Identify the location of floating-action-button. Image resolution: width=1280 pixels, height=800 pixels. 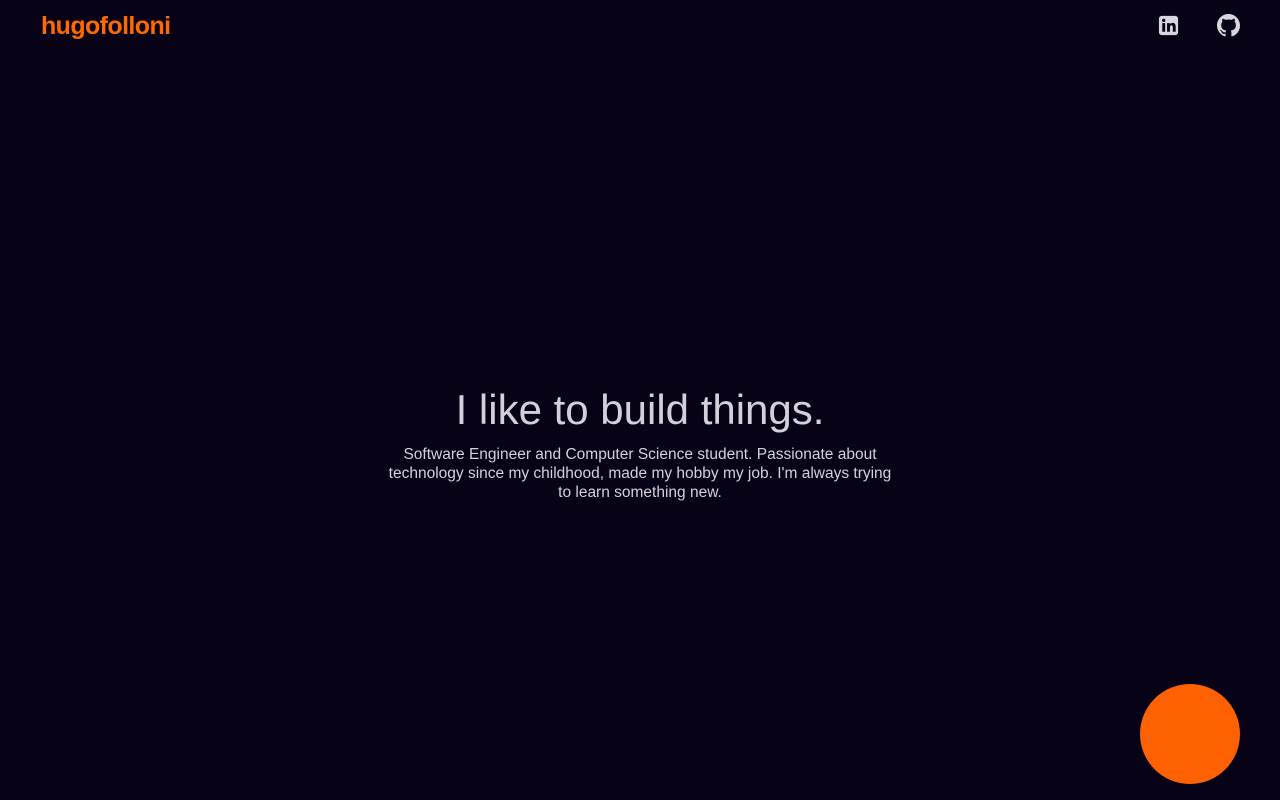
(1190, 734).